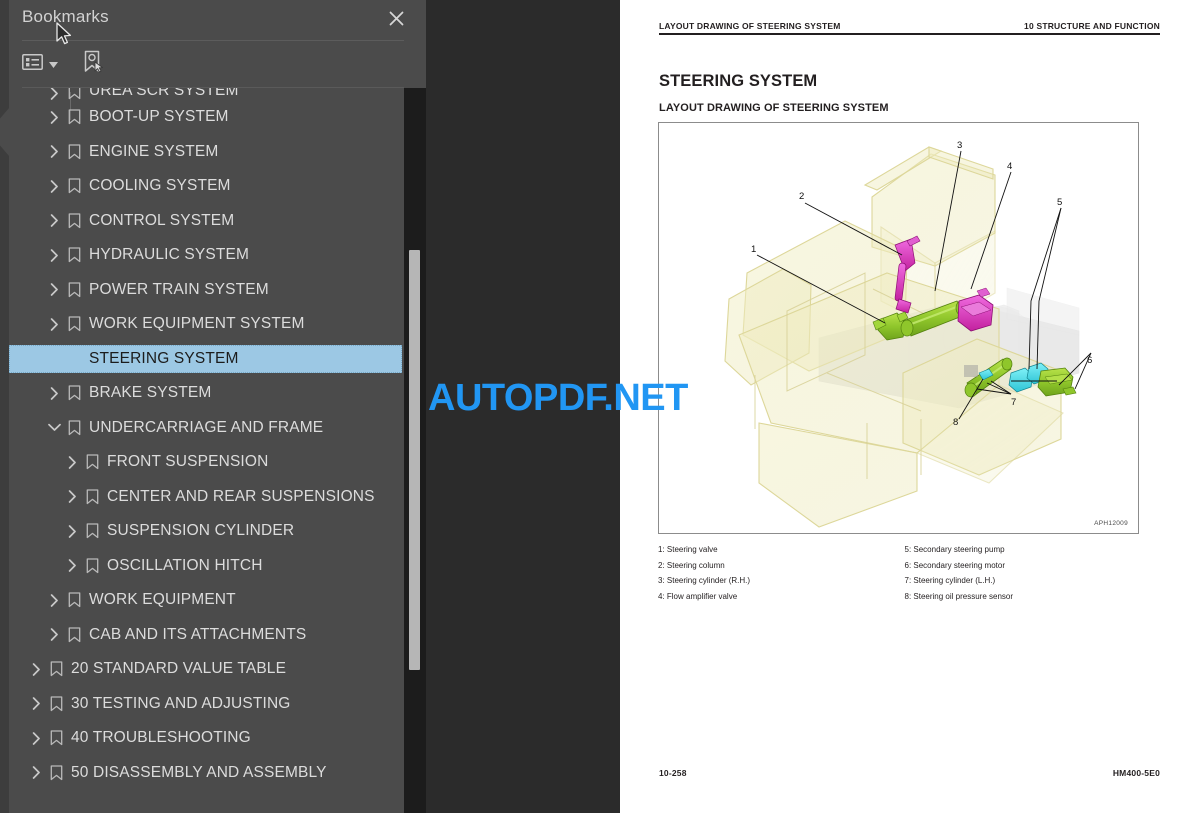  Describe the element at coordinates (909, 34) in the screenshot. I see `running-head-rule` at that location.